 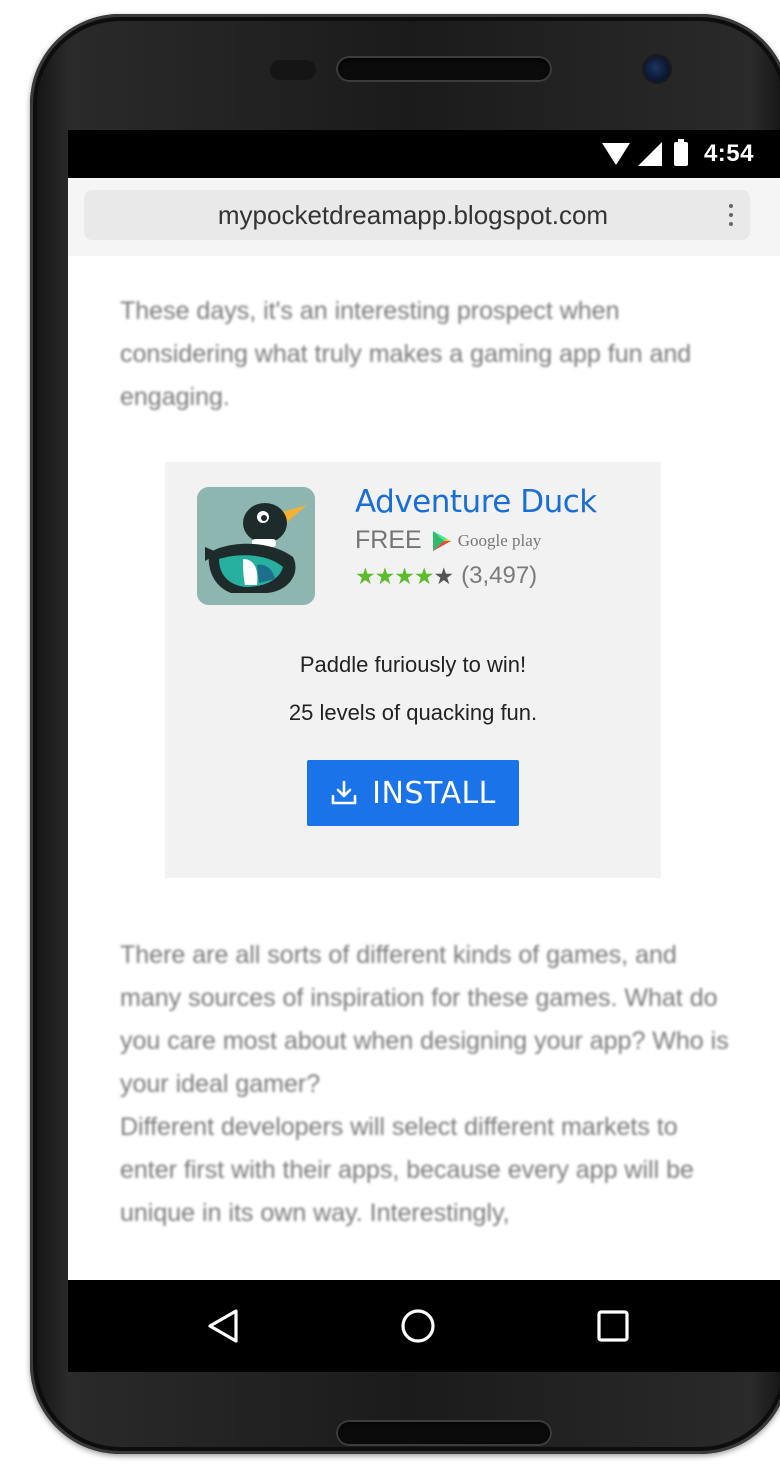 I want to click on price-label: FREE, so click(x=388, y=540).